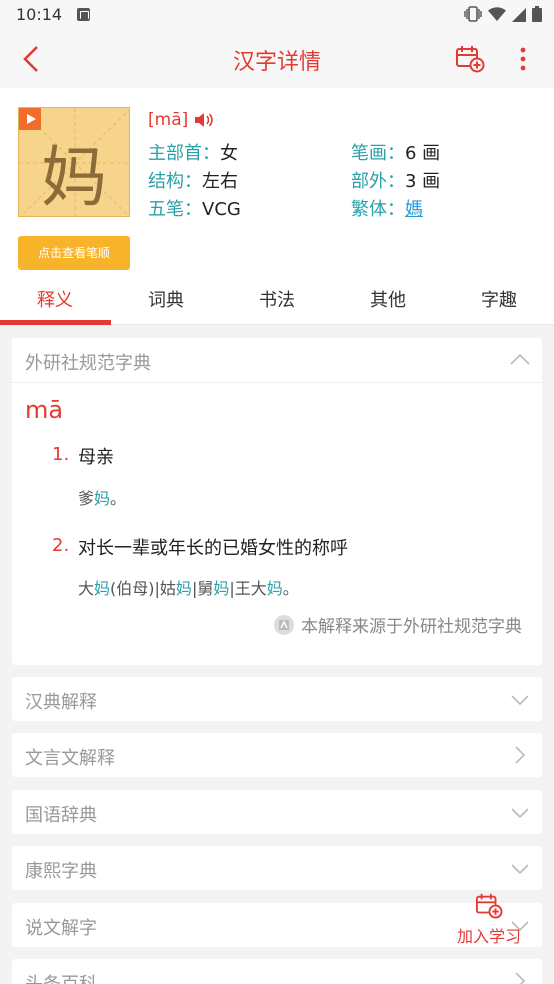  Describe the element at coordinates (229, 153) in the screenshot. I see `radical-value: 女` at that location.